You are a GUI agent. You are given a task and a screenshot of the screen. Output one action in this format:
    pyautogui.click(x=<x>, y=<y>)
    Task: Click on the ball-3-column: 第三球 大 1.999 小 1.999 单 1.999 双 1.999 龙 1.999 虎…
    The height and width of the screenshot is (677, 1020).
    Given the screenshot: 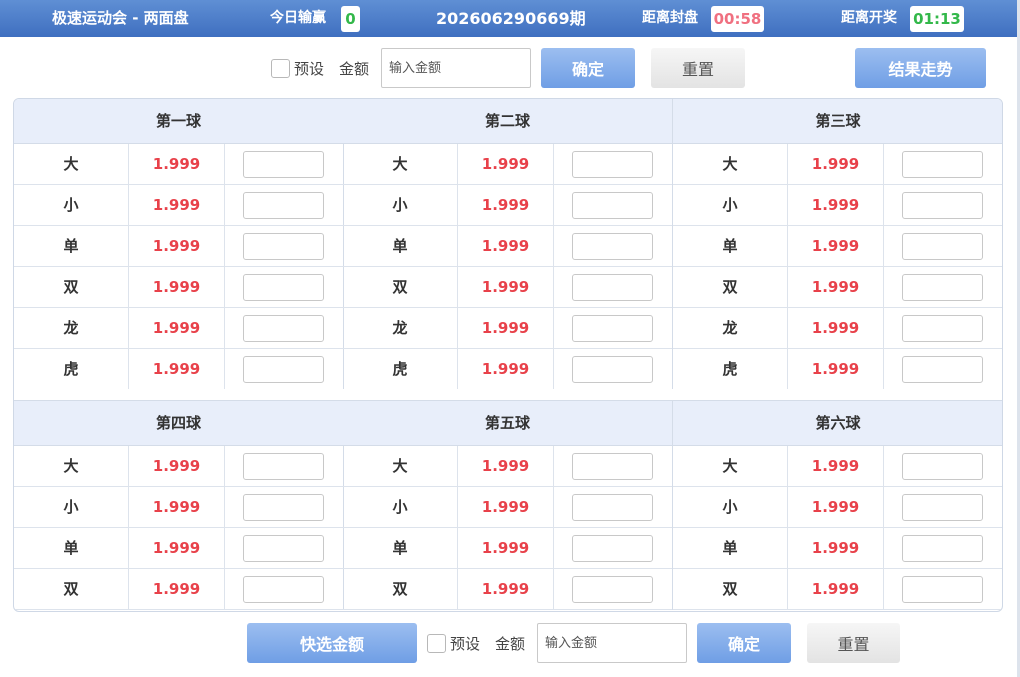 What is the action you would take?
    pyautogui.click(x=837, y=244)
    